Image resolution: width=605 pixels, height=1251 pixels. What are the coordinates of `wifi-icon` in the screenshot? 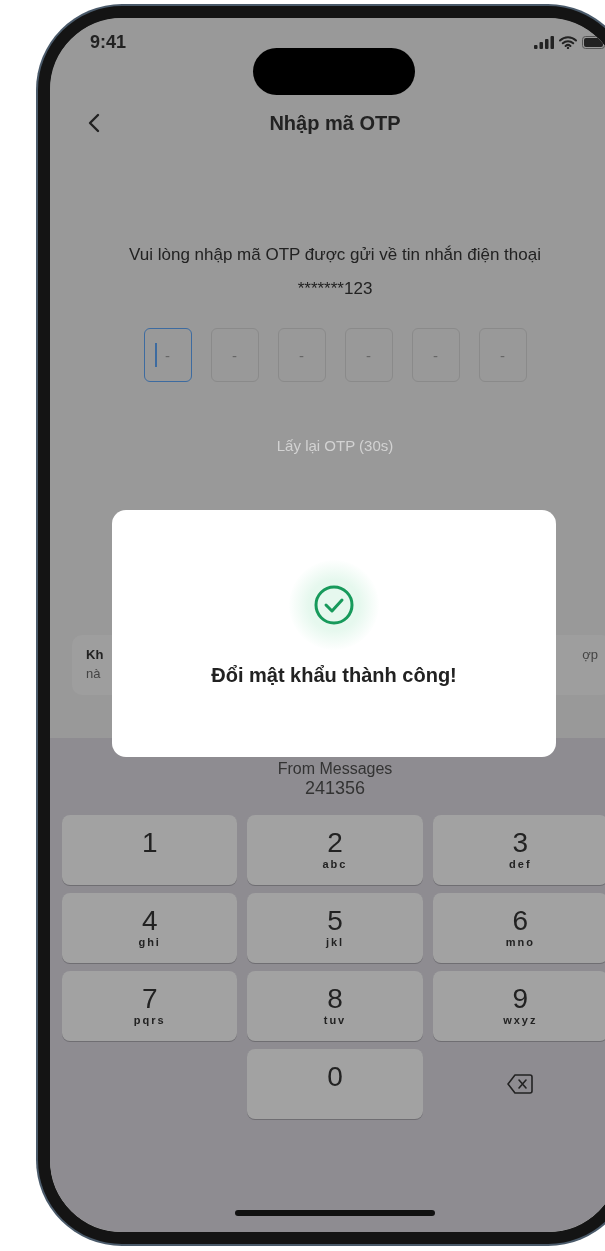 It's located at (568, 42).